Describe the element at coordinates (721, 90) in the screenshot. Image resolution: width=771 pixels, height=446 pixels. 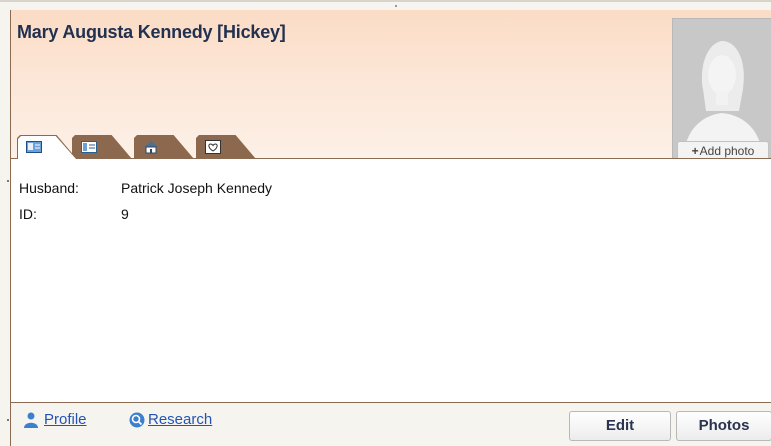
I see `photo-placeholder: +Add photo` at that location.